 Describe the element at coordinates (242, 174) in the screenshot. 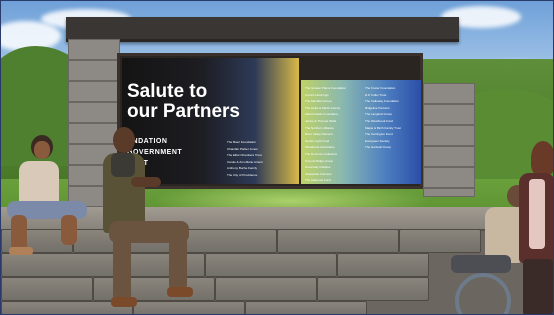

I see `partner-name: The City of Providence` at that location.